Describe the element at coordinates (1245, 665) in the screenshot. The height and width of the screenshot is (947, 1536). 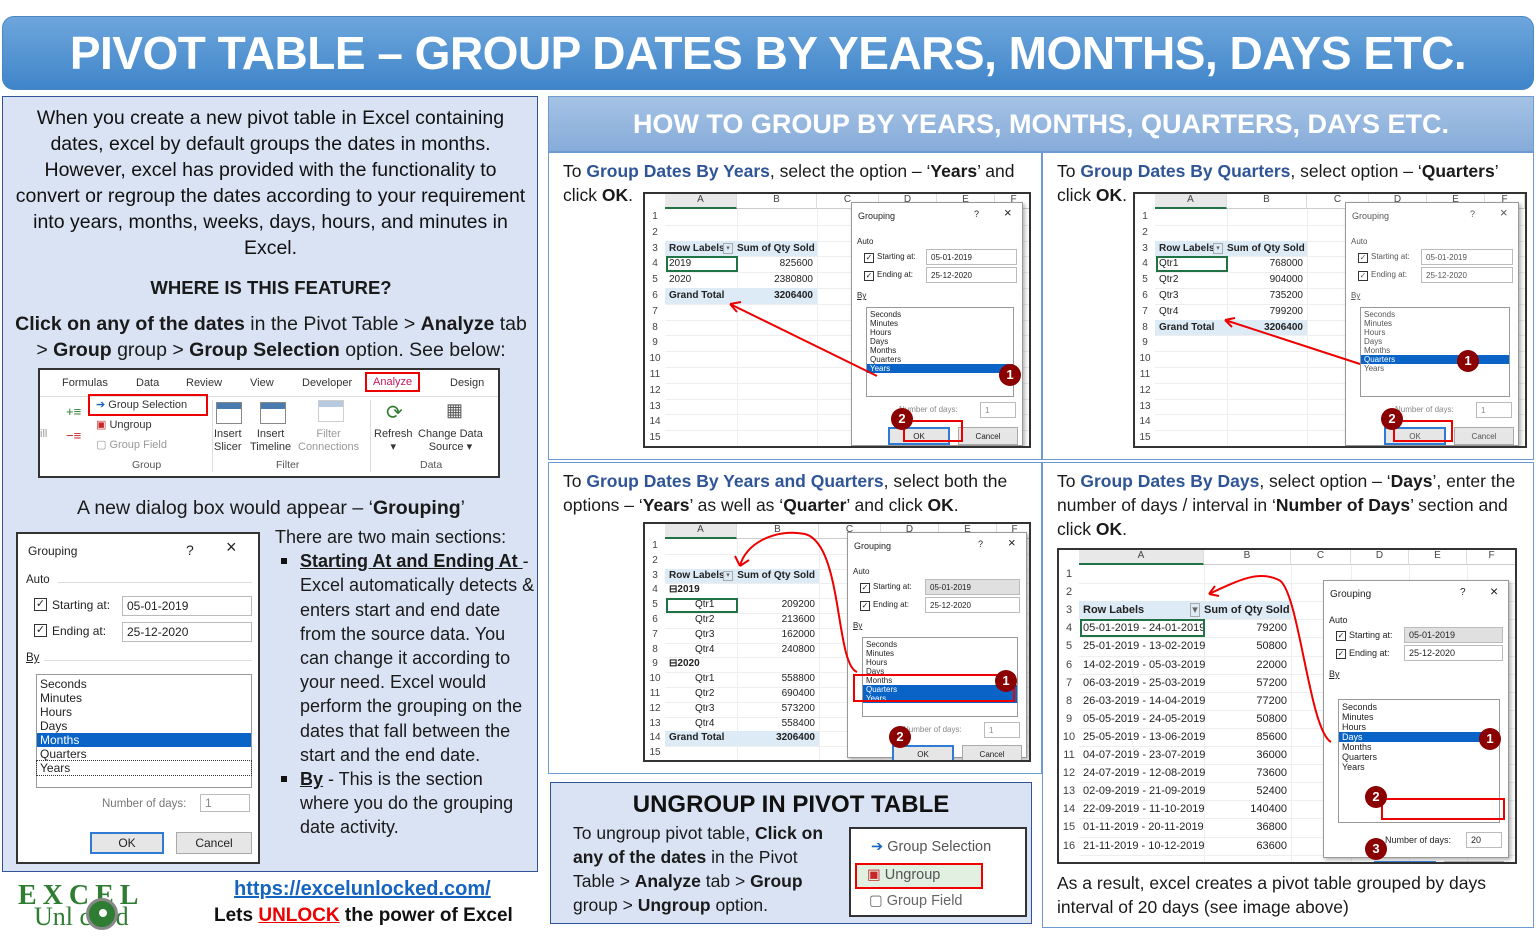
I see `value-cell: 22000` at that location.